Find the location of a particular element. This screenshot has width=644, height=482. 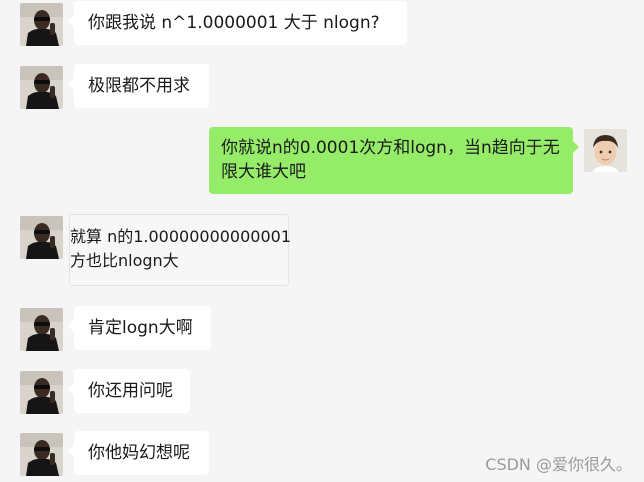

message-bubble: 你还用问呢 is located at coordinates (129, 391).